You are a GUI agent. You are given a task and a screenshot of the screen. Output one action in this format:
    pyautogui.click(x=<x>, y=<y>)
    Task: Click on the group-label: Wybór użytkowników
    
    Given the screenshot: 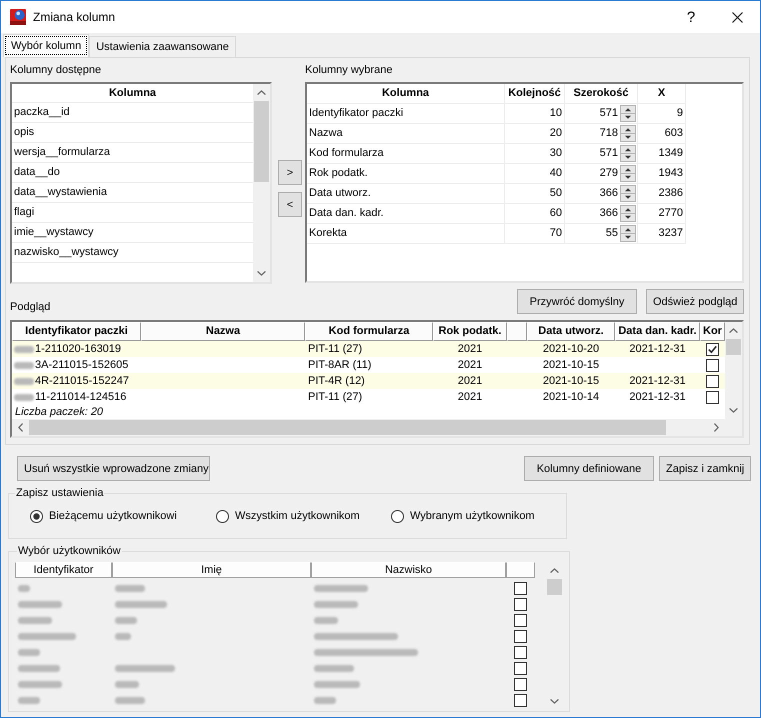 What is the action you would take?
    pyautogui.click(x=69, y=551)
    